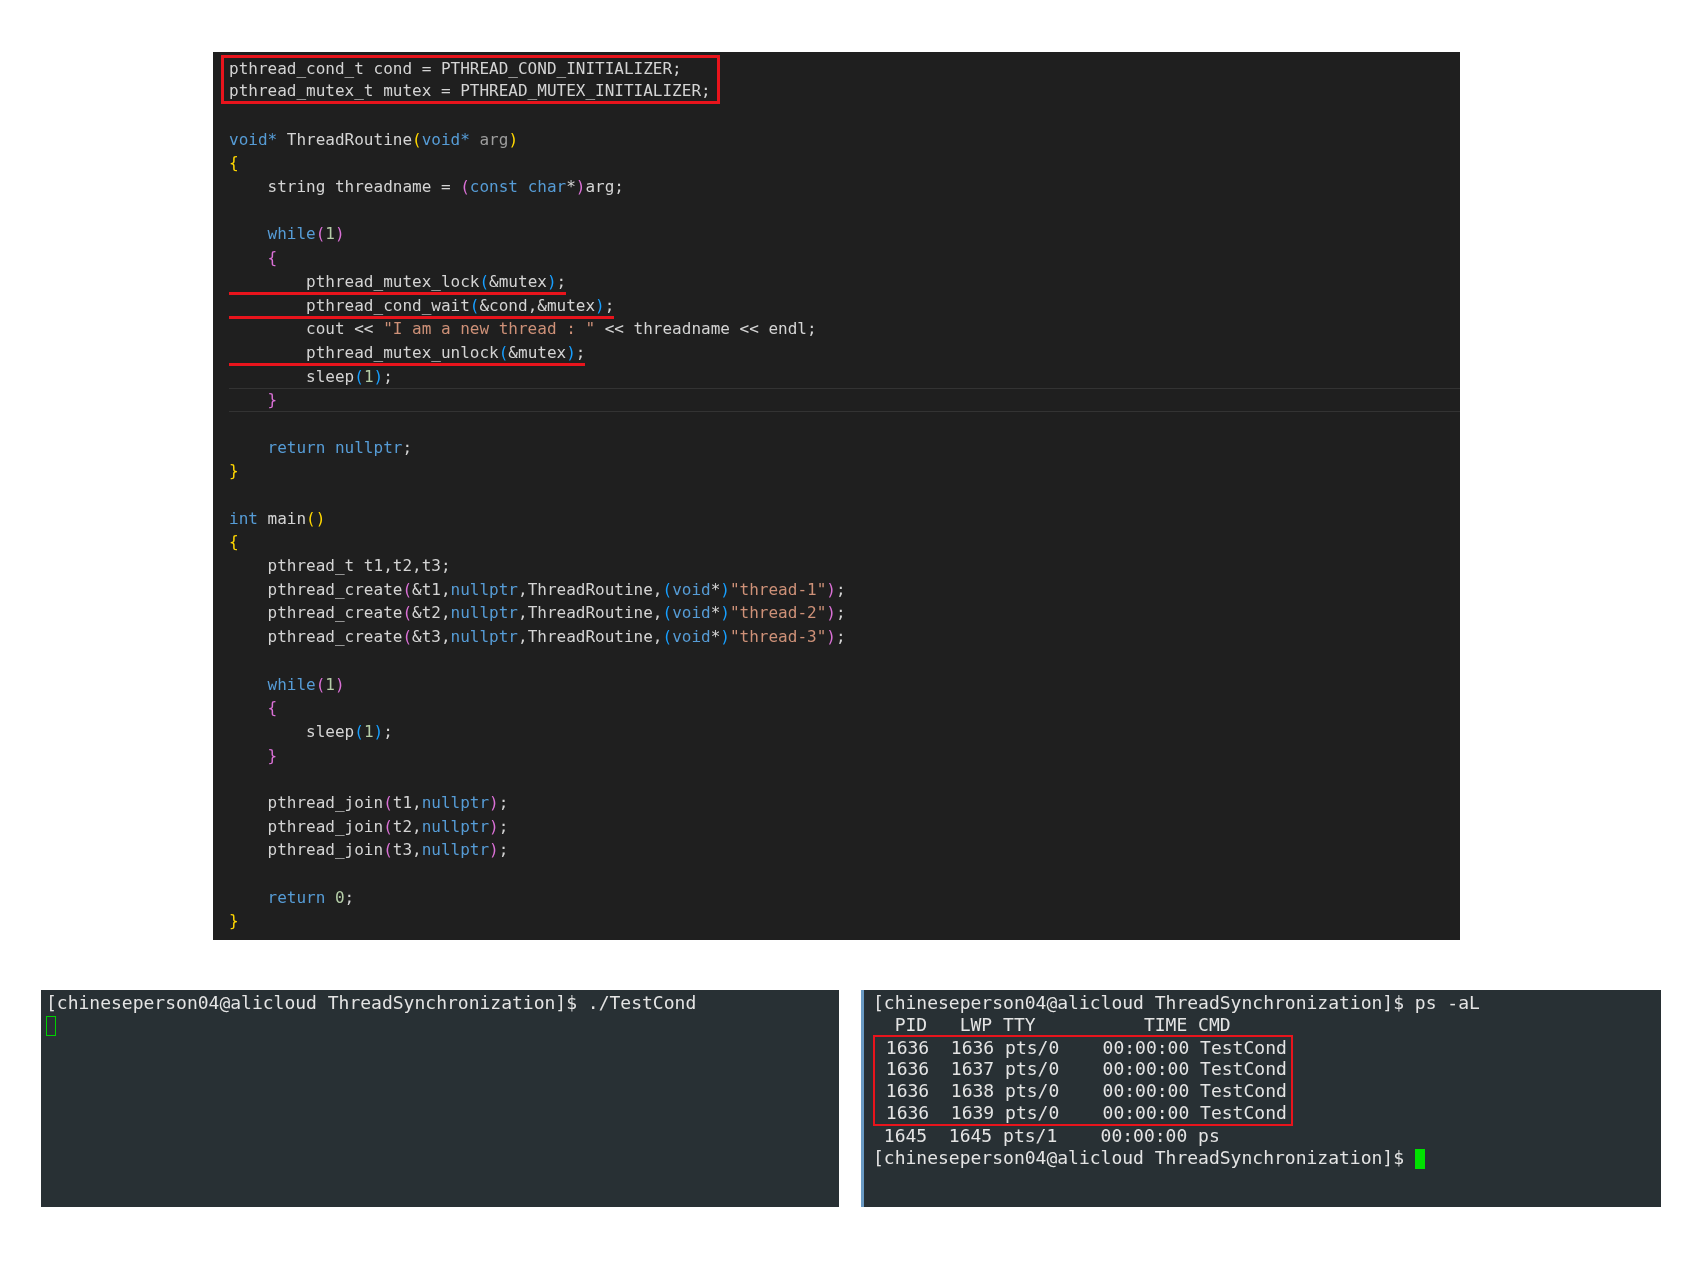  I want to click on terminal-line: [chineseperson04@alicloud ThreadSynchronization]$ ./TestCond, so click(371, 1002).